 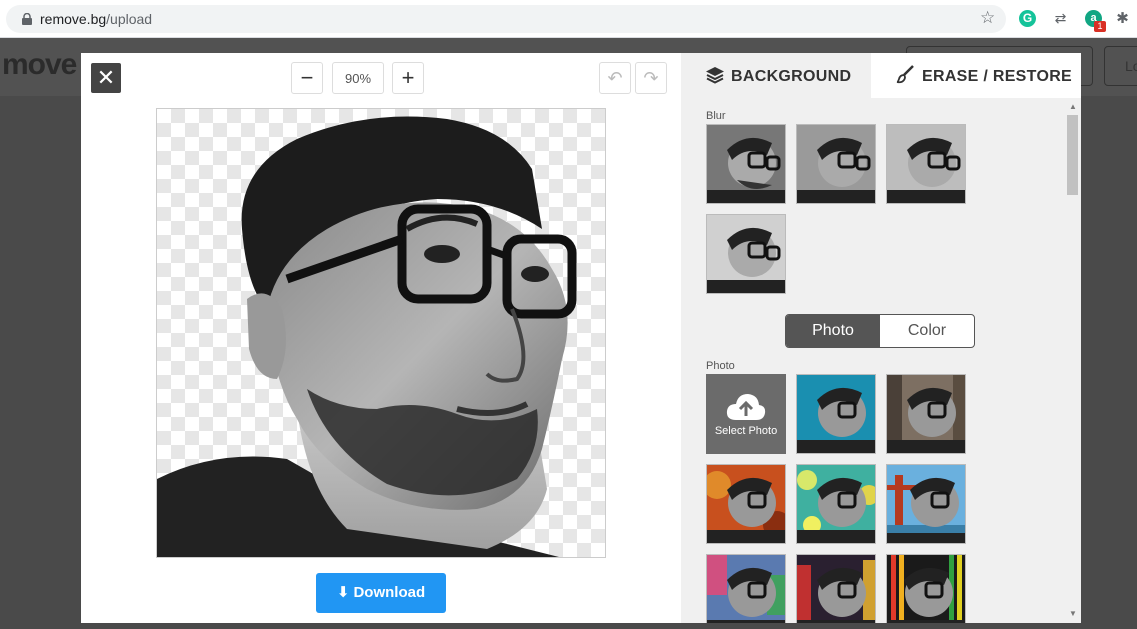 I want to click on shuffle-extension-icon: ⇄, so click(x=1060, y=18).